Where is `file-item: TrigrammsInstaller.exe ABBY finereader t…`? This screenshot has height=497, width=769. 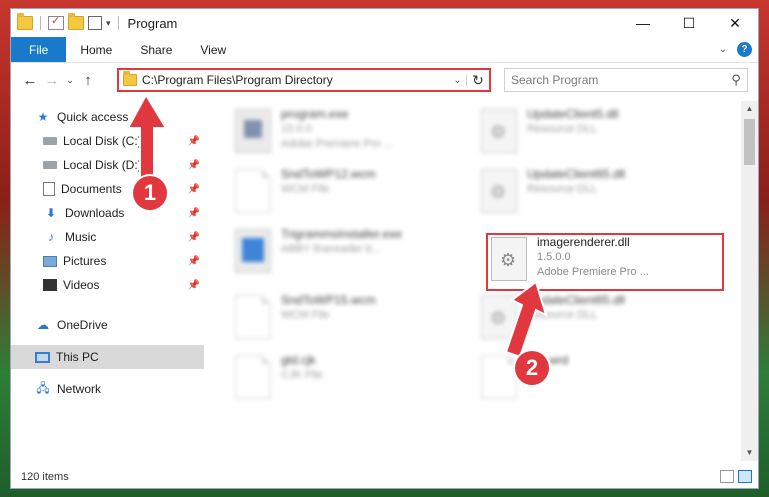
file-item: TrigrammsInstaller.exe ABBY finereader t… is located at coordinates (350, 253).